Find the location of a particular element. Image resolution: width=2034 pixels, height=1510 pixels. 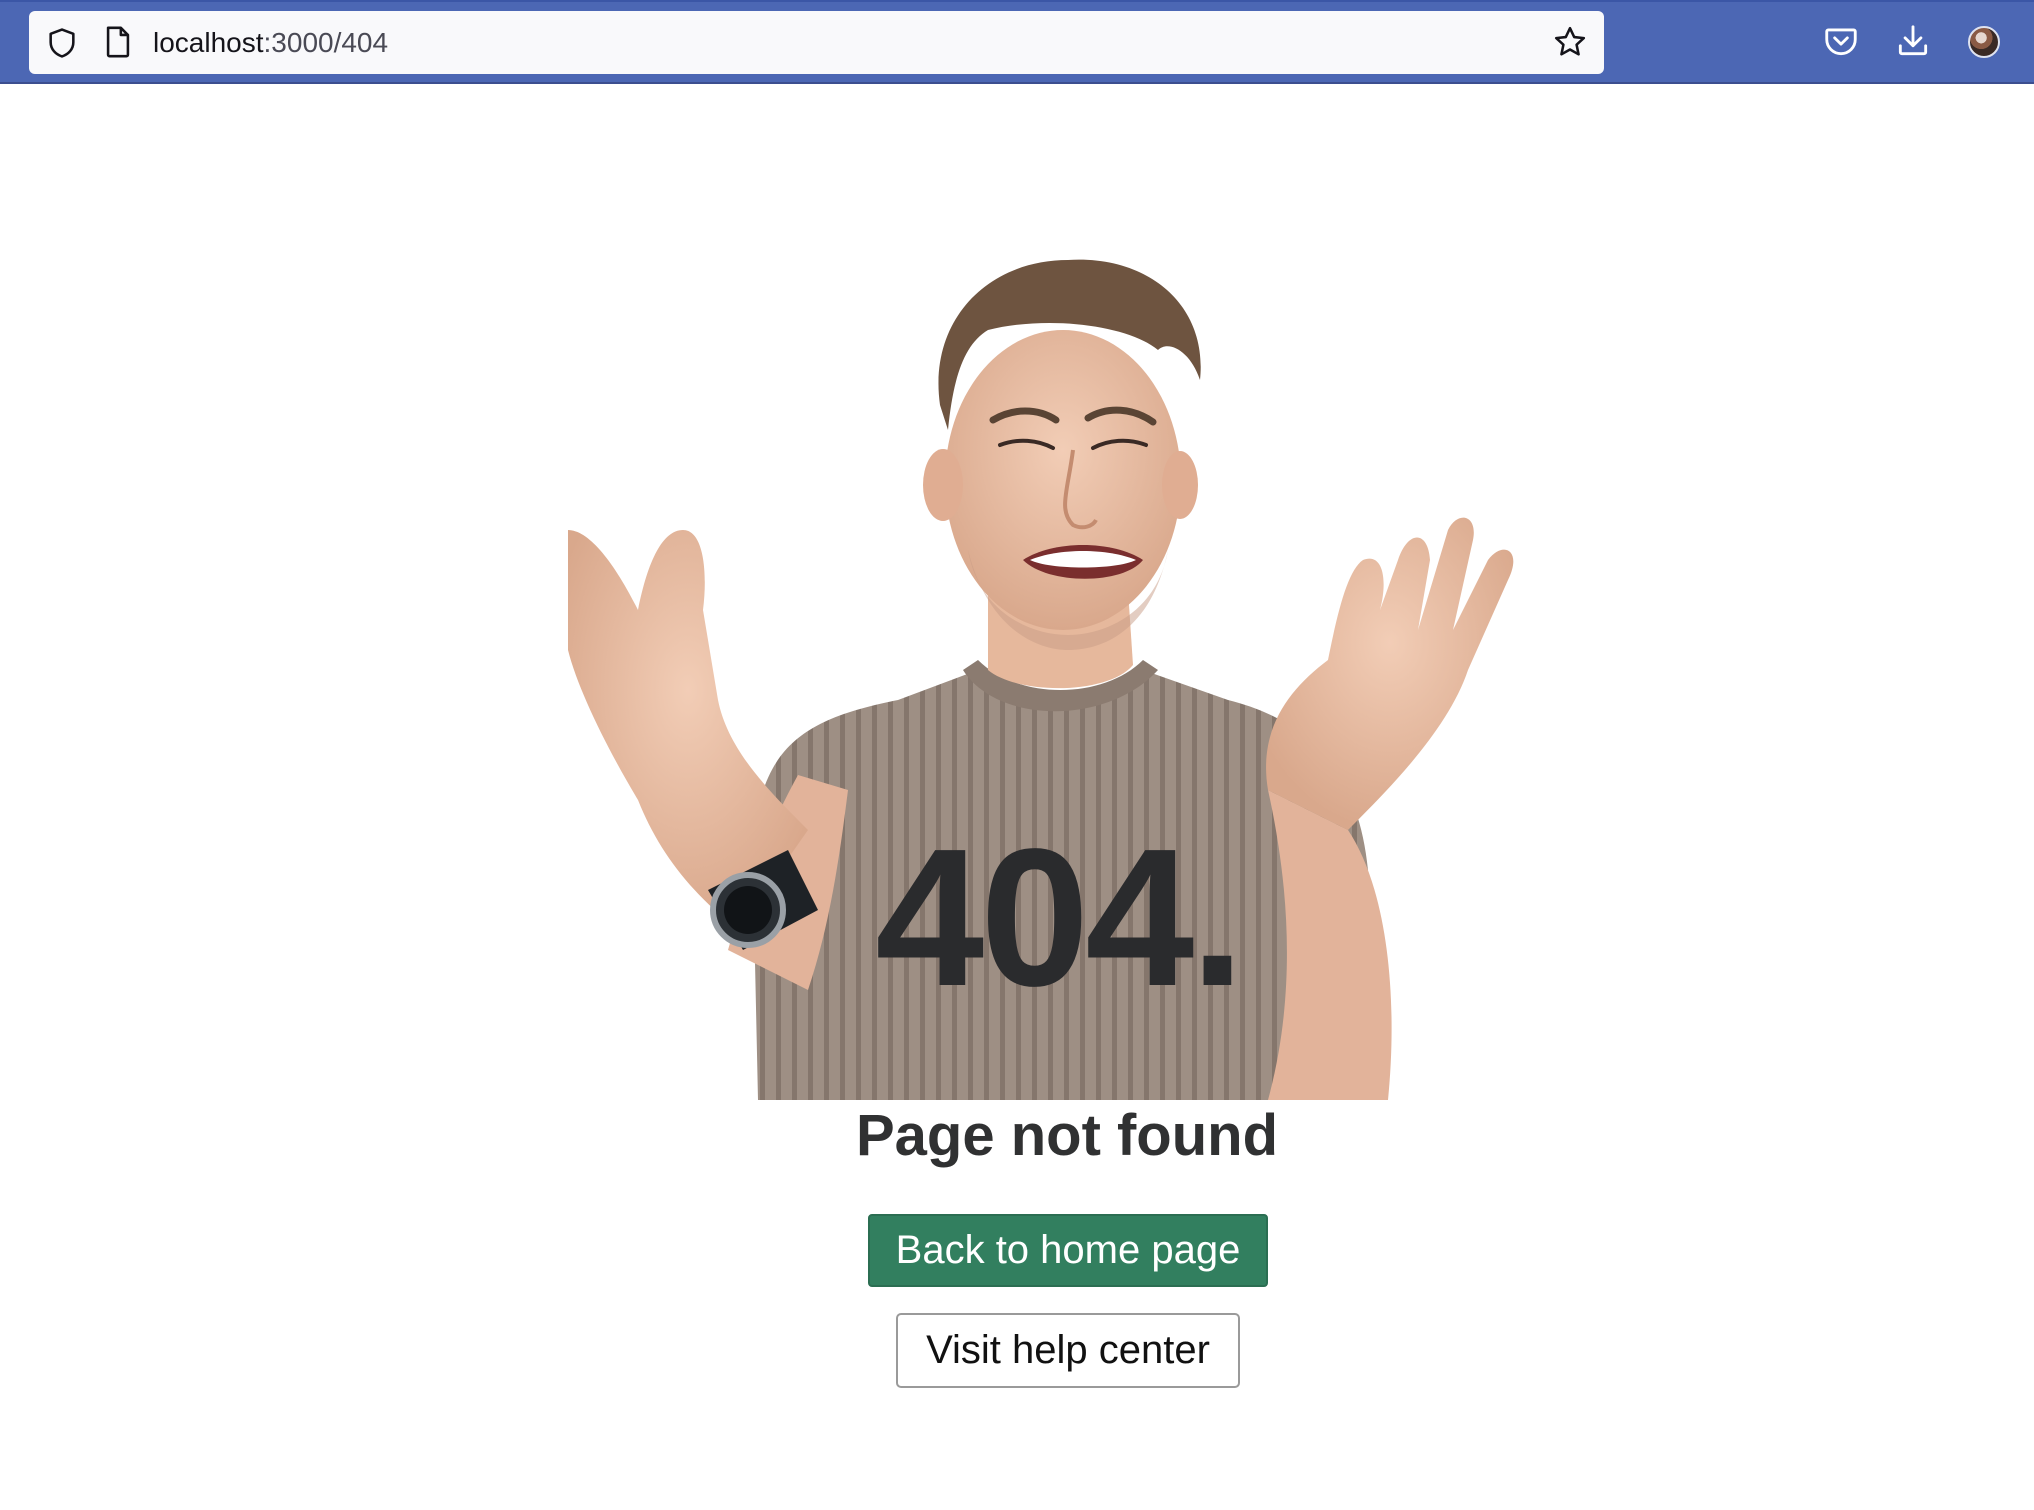

page-icon is located at coordinates (118, 42).